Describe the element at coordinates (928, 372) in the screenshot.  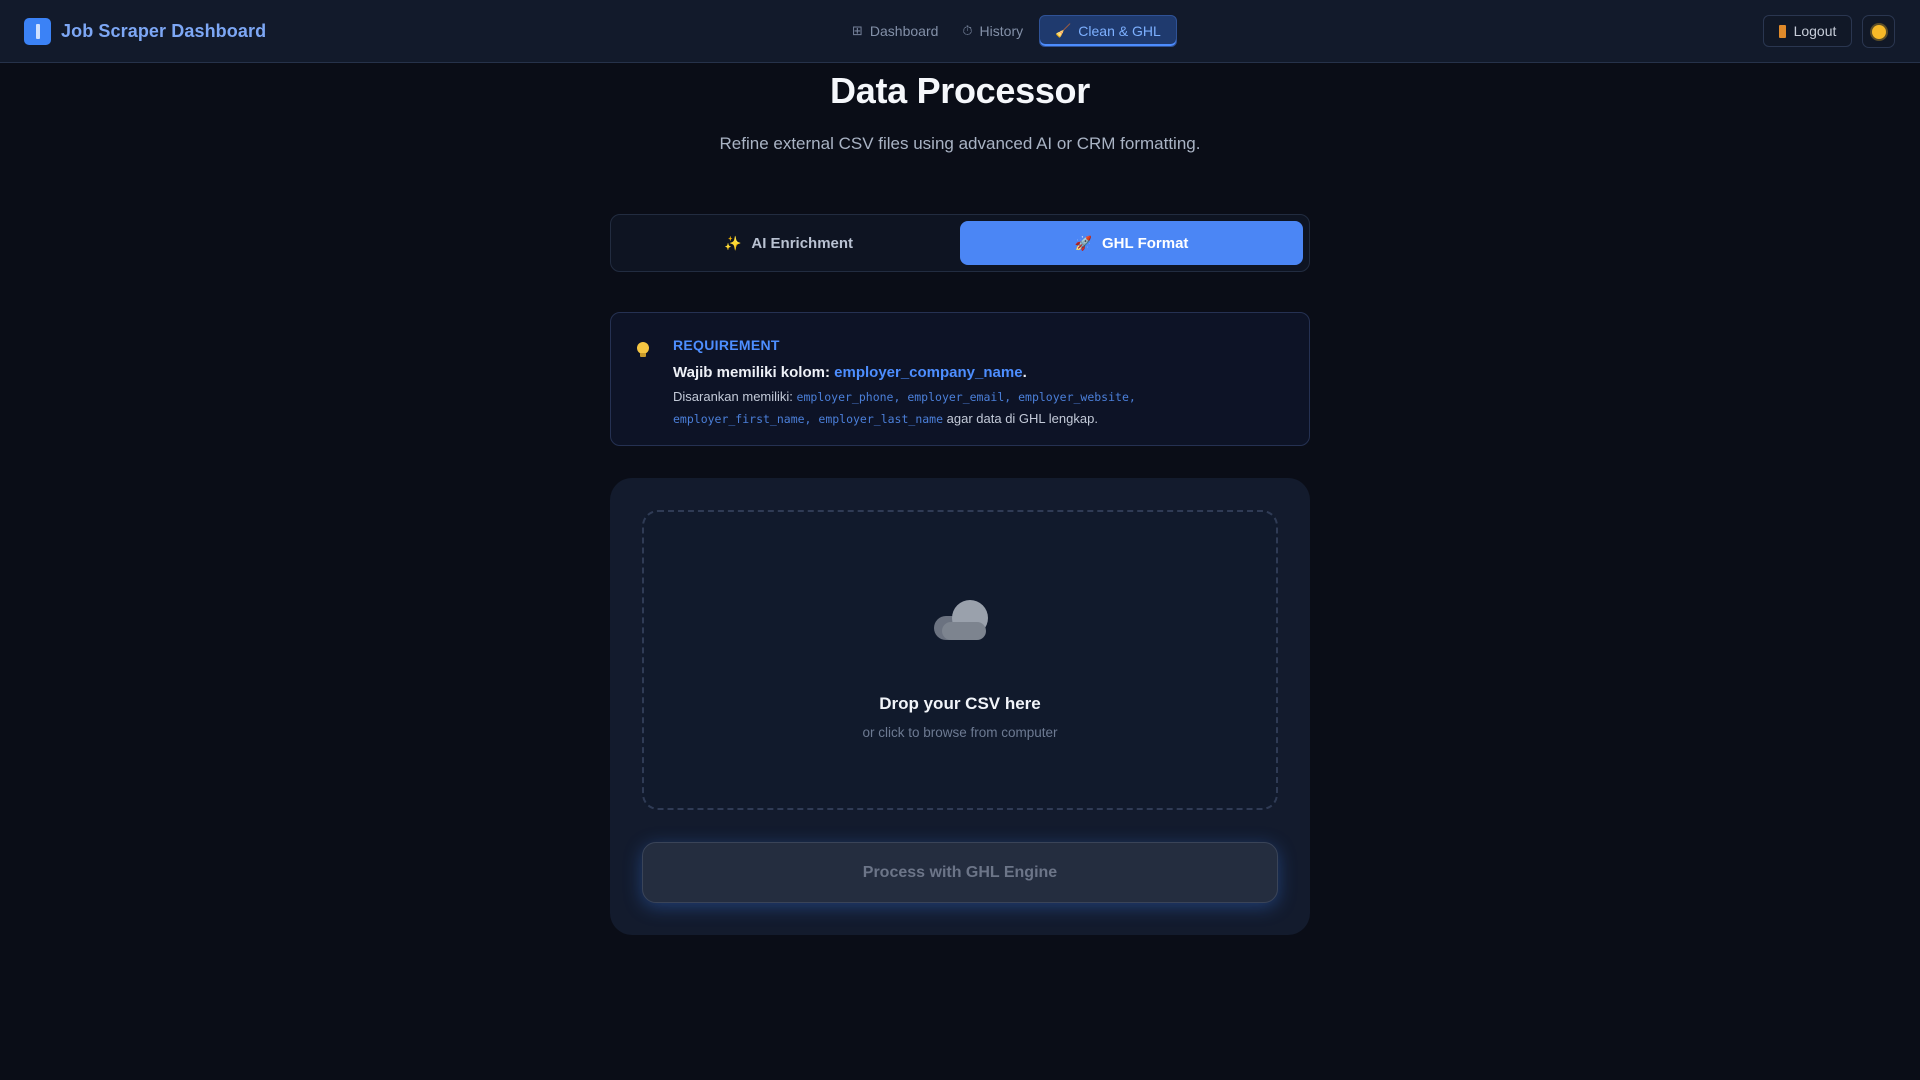
I see `required-column-name: employer_company_name` at that location.